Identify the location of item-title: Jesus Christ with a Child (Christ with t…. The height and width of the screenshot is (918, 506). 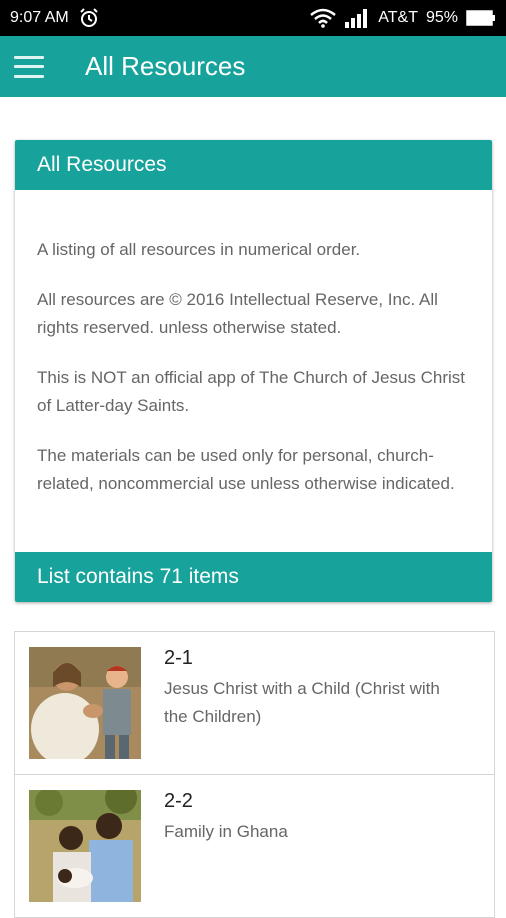
(302, 702).